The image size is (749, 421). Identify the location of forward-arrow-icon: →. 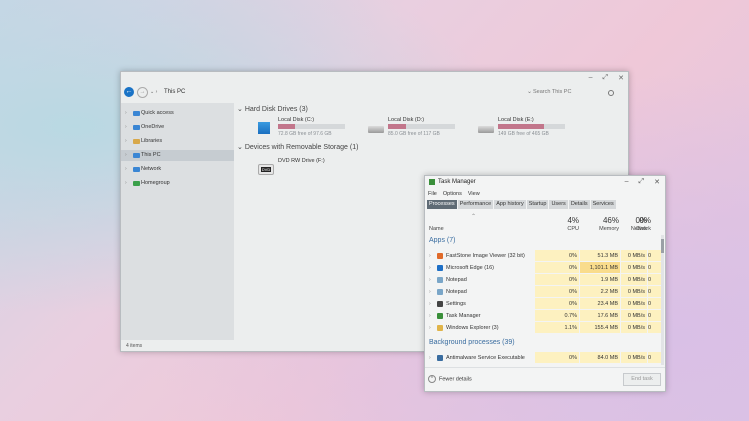
(142, 92).